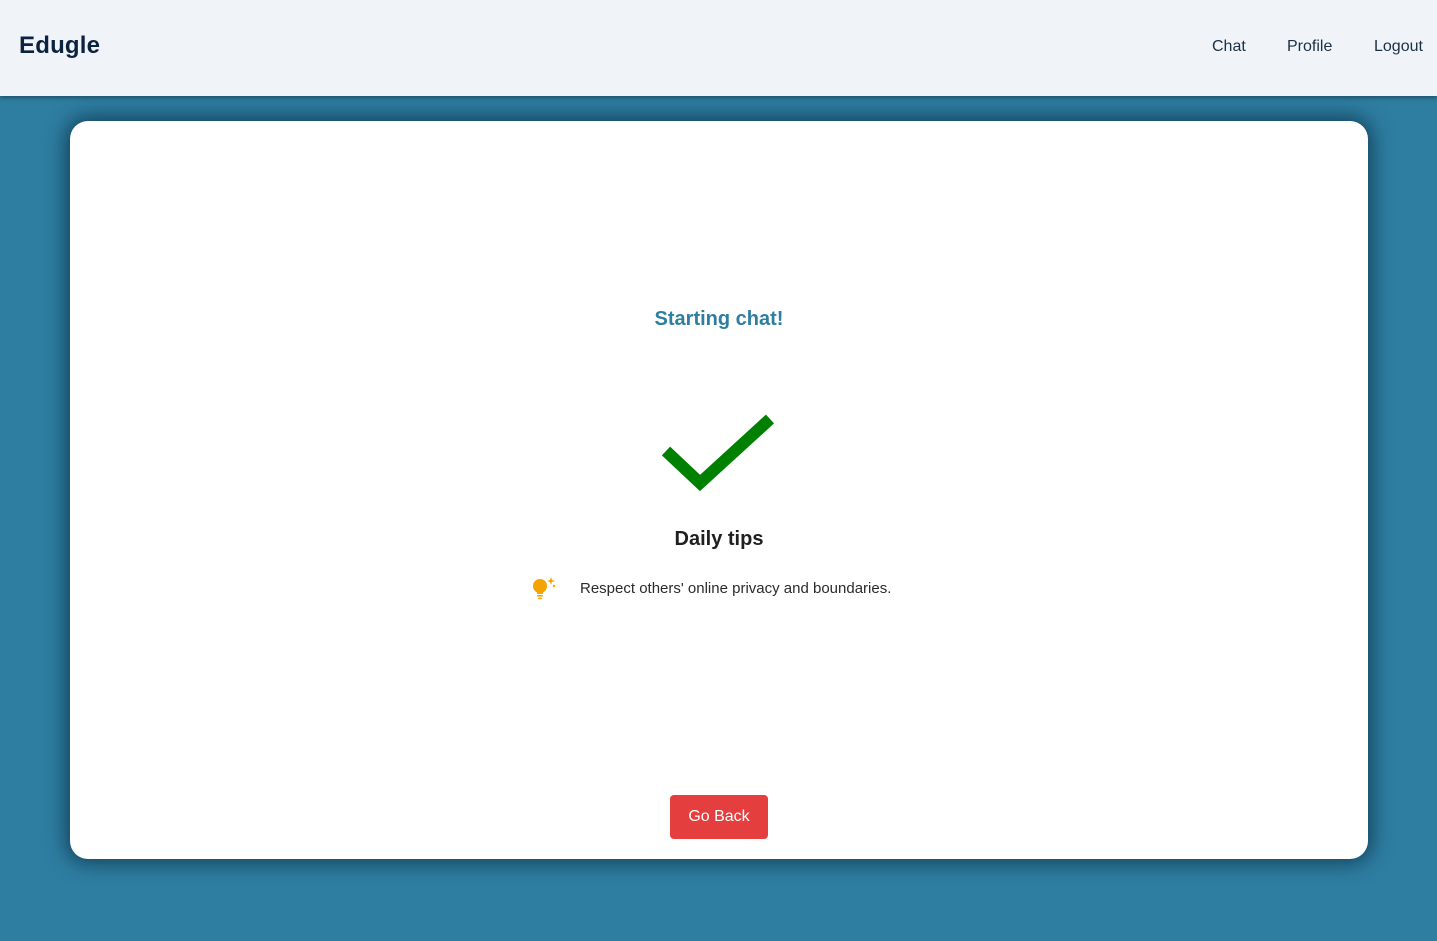 This screenshot has width=1437, height=941. Describe the element at coordinates (718, 453) in the screenshot. I see `checkmark-icon` at that location.